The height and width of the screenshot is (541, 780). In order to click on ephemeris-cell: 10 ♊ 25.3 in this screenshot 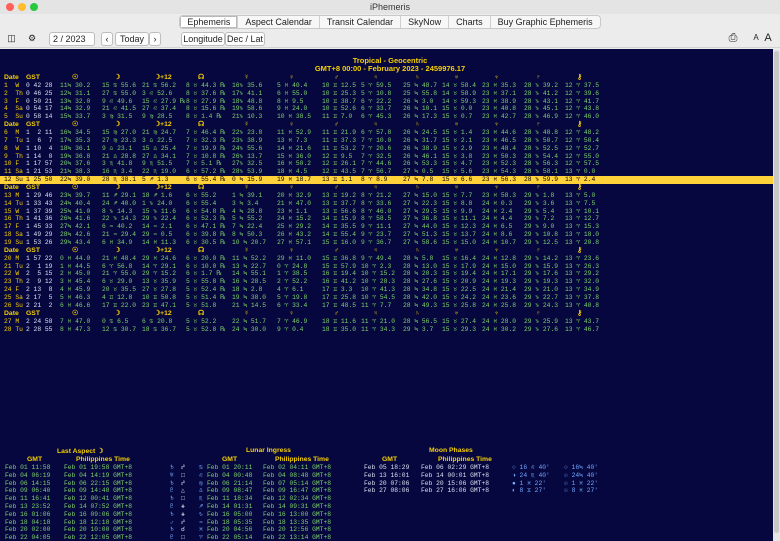, I will do `click(339, 93)`.